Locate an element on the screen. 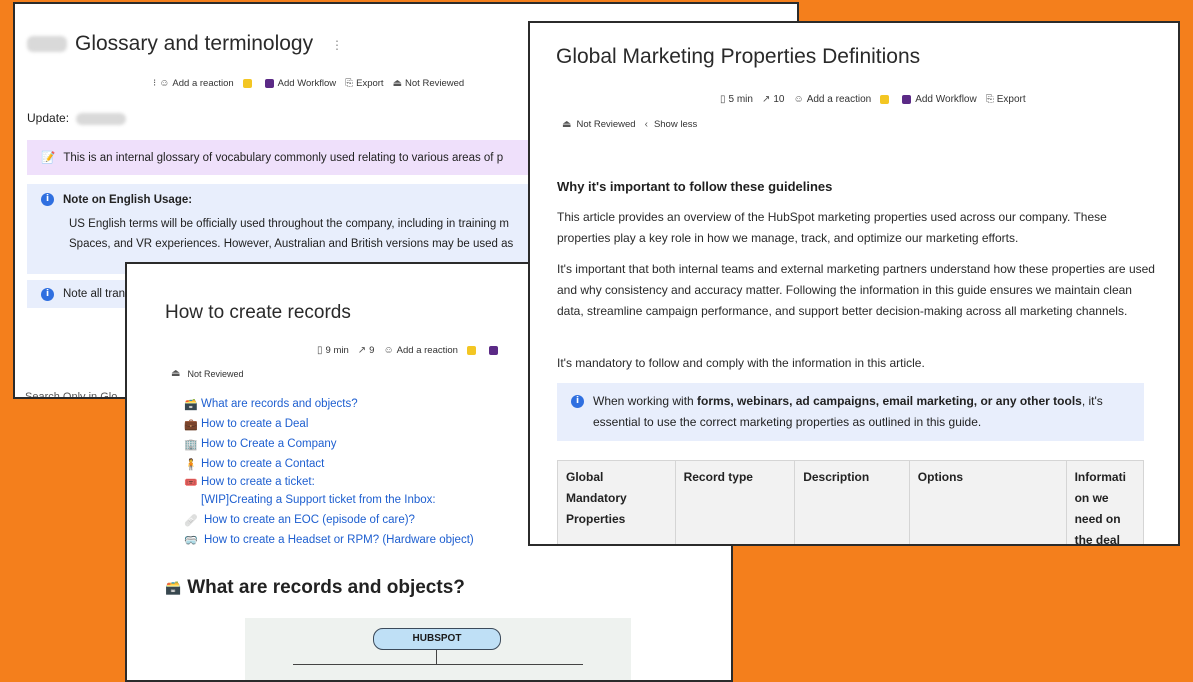 Image resolution: width=1193 pixels, height=682 pixels. ticket-icon: 🎟️ is located at coordinates (191, 482).